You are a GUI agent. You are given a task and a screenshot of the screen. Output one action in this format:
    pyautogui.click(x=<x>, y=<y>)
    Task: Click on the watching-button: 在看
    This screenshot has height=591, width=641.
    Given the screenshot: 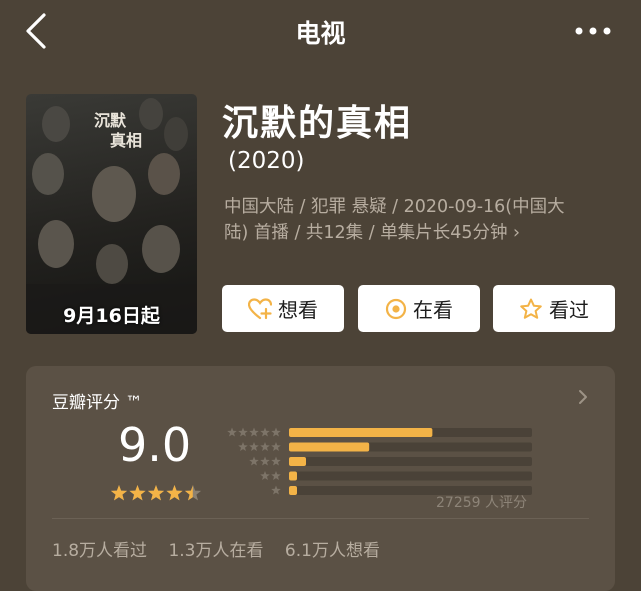 What is the action you would take?
    pyautogui.click(x=419, y=308)
    